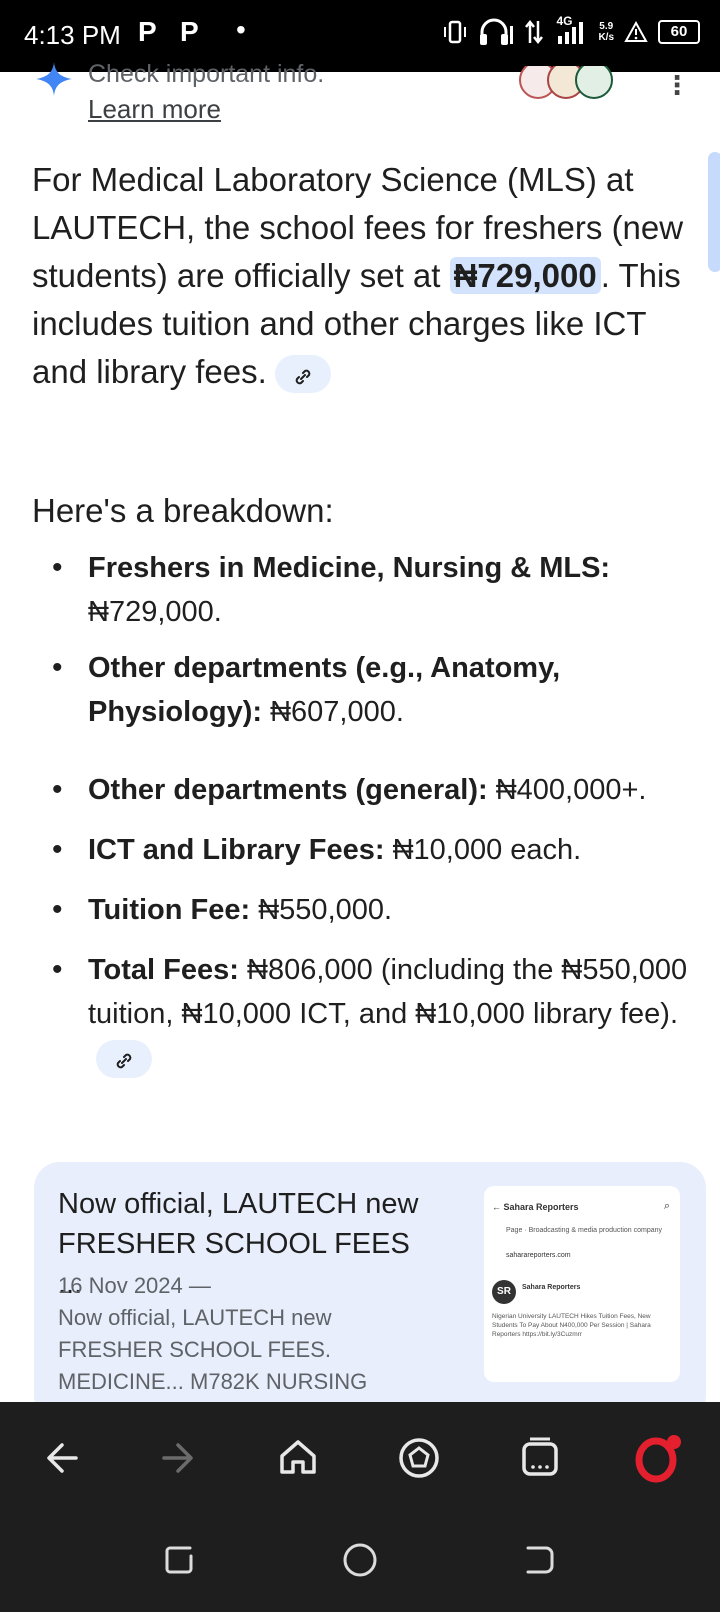  I want to click on home-icon, so click(298, 1458).